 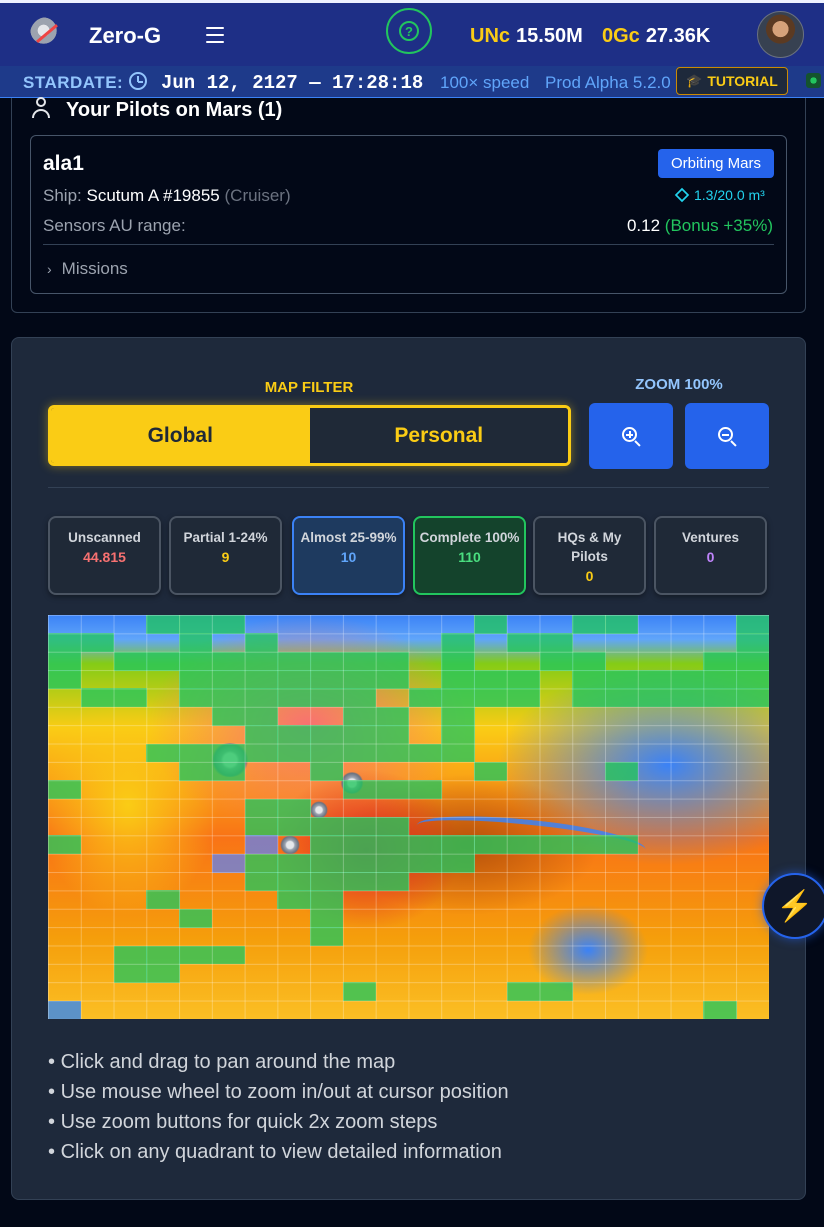 I want to click on zoom-out-button, so click(x=727, y=436).